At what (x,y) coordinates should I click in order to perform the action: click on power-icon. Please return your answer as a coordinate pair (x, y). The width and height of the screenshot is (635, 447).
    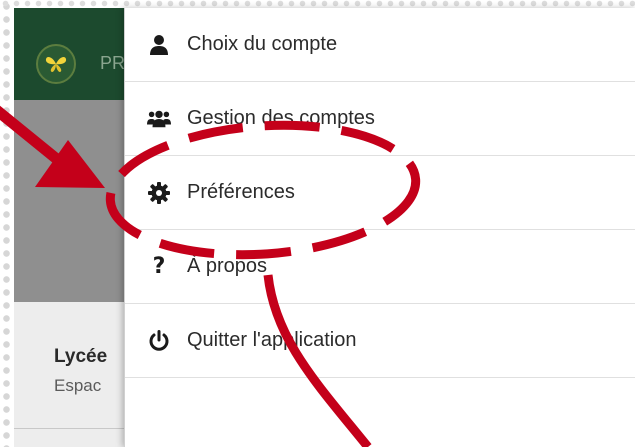
    Looking at the image, I should click on (159, 341).